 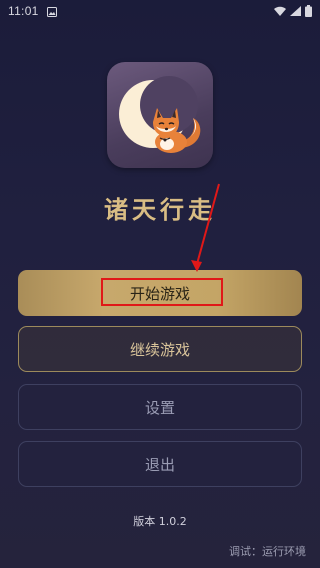 I want to click on battery-icon, so click(x=308, y=11).